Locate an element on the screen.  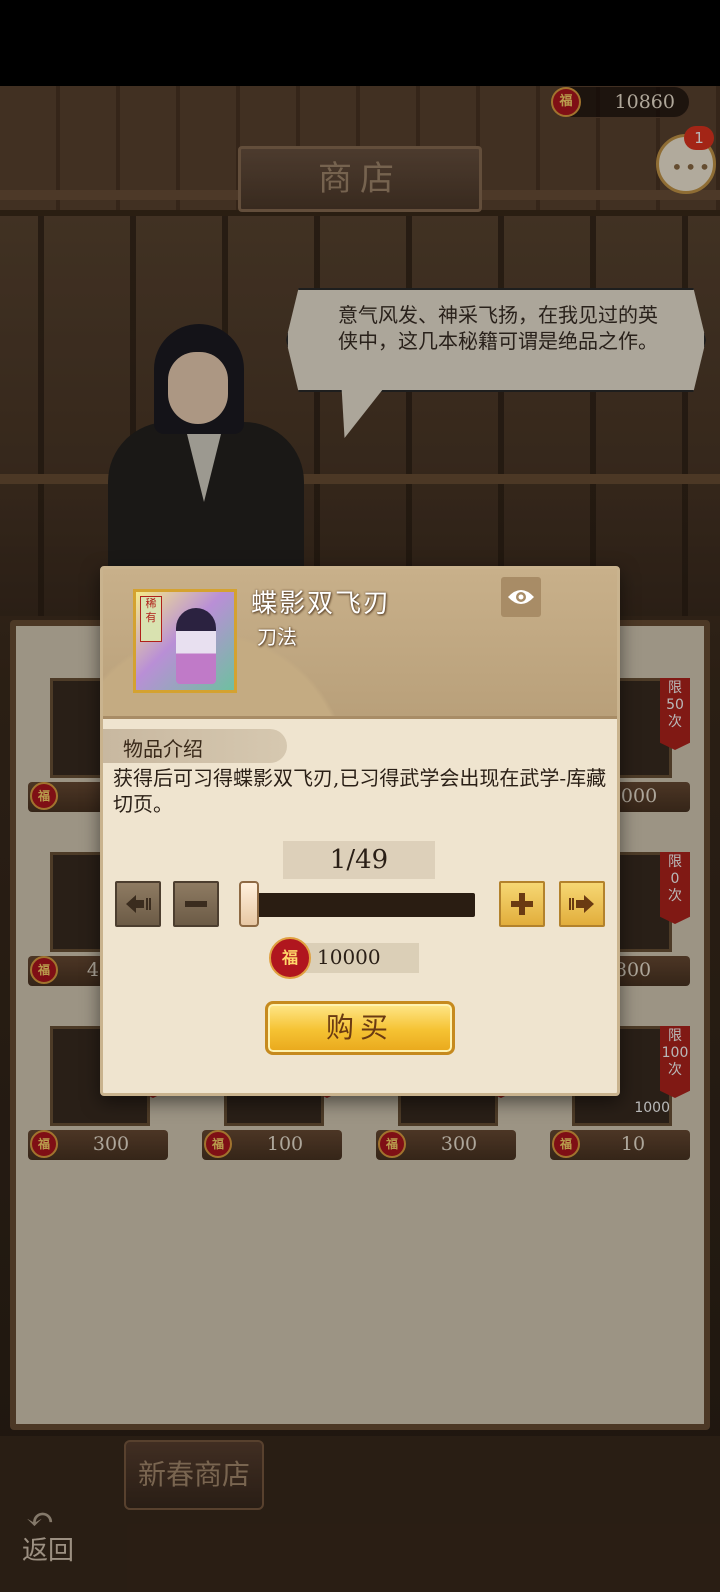
decrease-button is located at coordinates (196, 904).